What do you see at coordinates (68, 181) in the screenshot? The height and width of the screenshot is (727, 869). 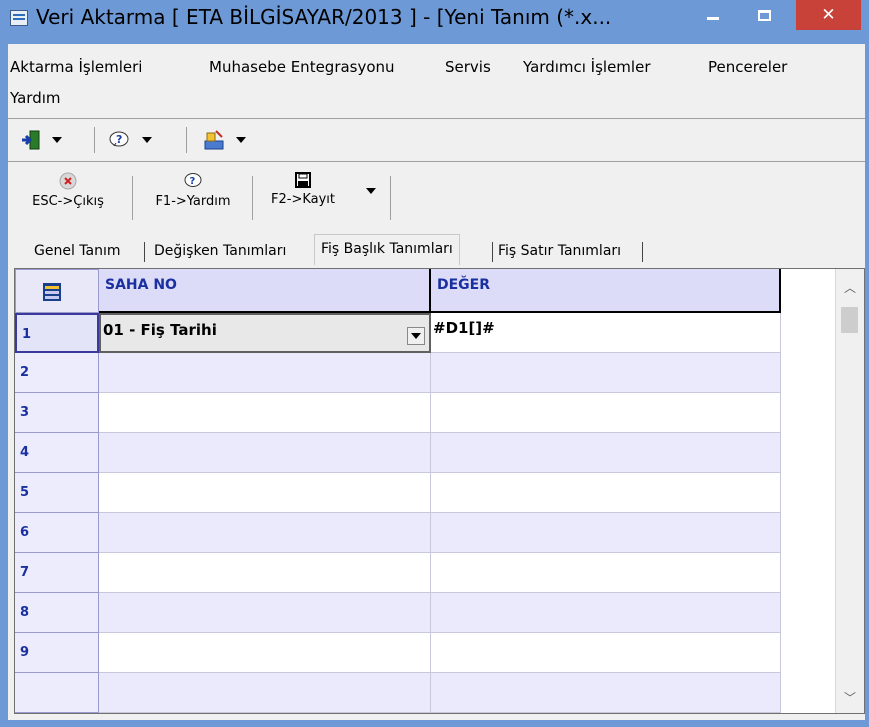 I see `close-circle-icon` at bounding box center [68, 181].